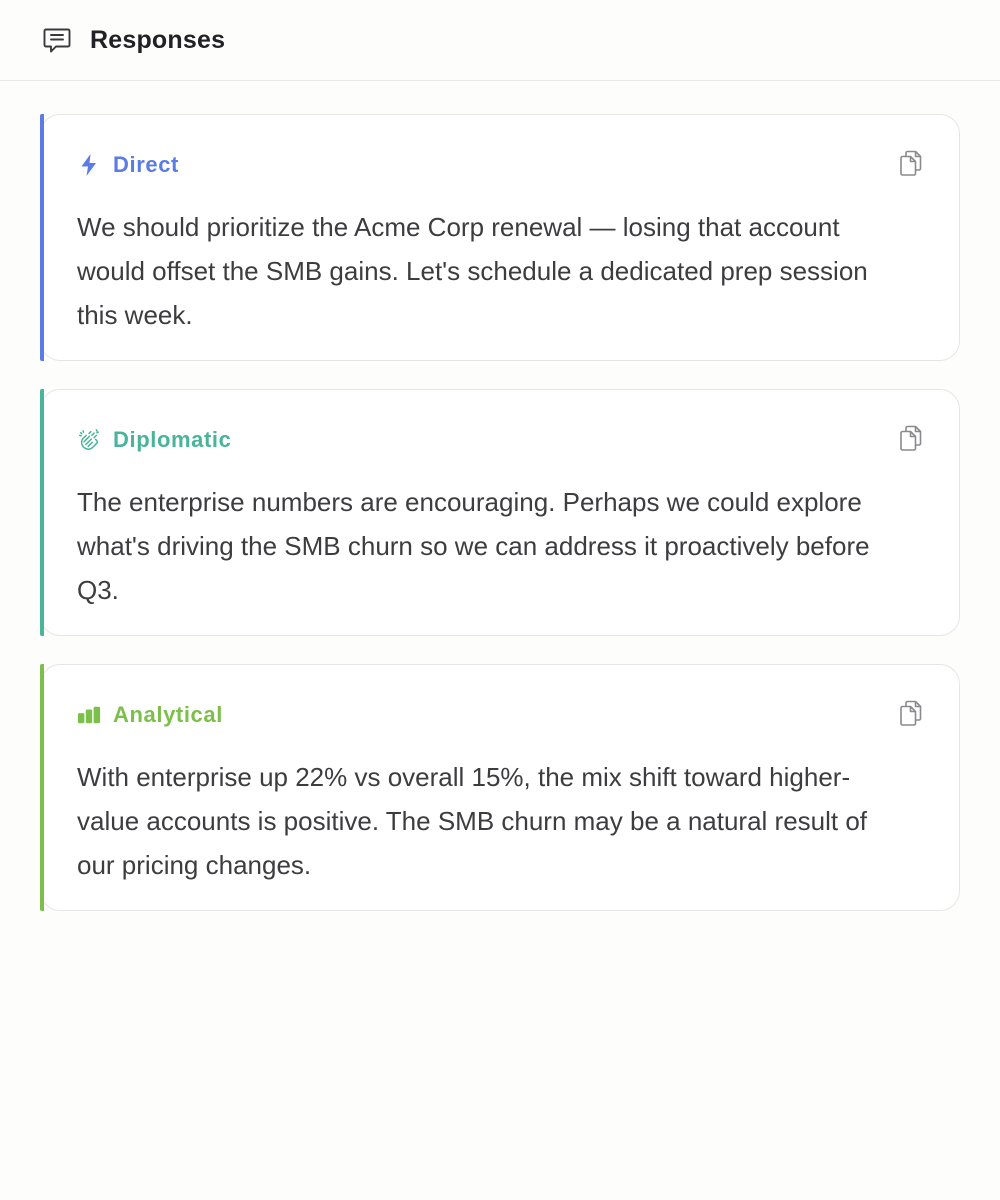 The width and height of the screenshot is (1000, 1200). Describe the element at coordinates (57, 40) in the screenshot. I see `chat-bubble-icon` at that location.